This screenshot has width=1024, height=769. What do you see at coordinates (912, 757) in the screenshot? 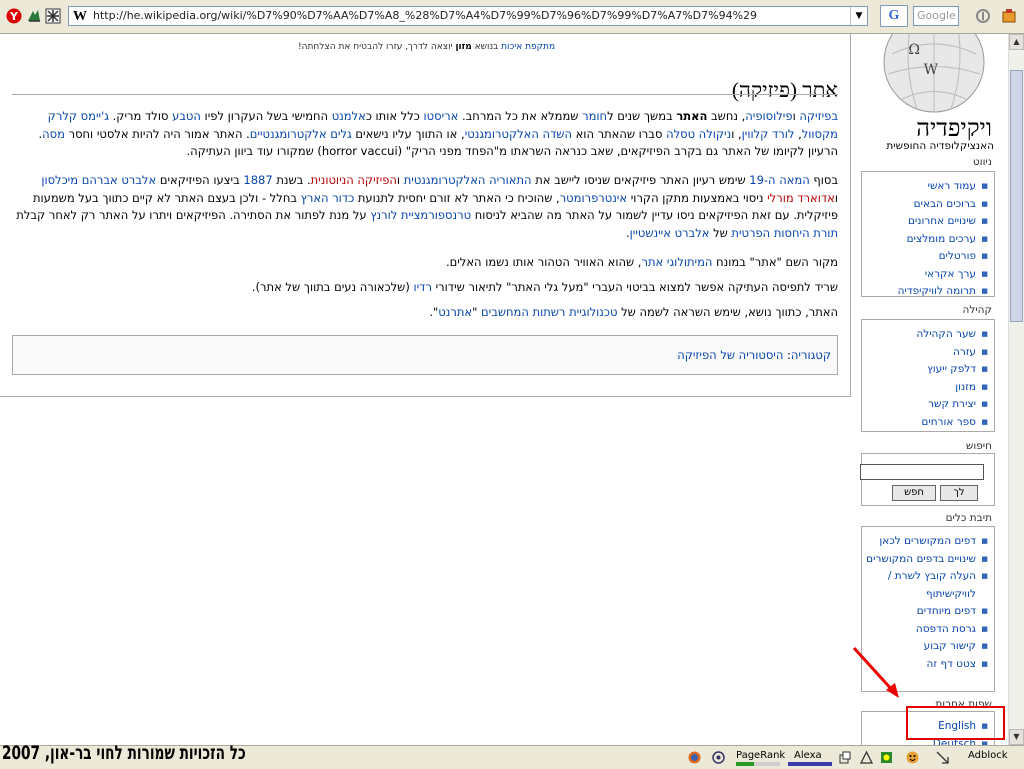
I see `smiley-icon` at bounding box center [912, 757].